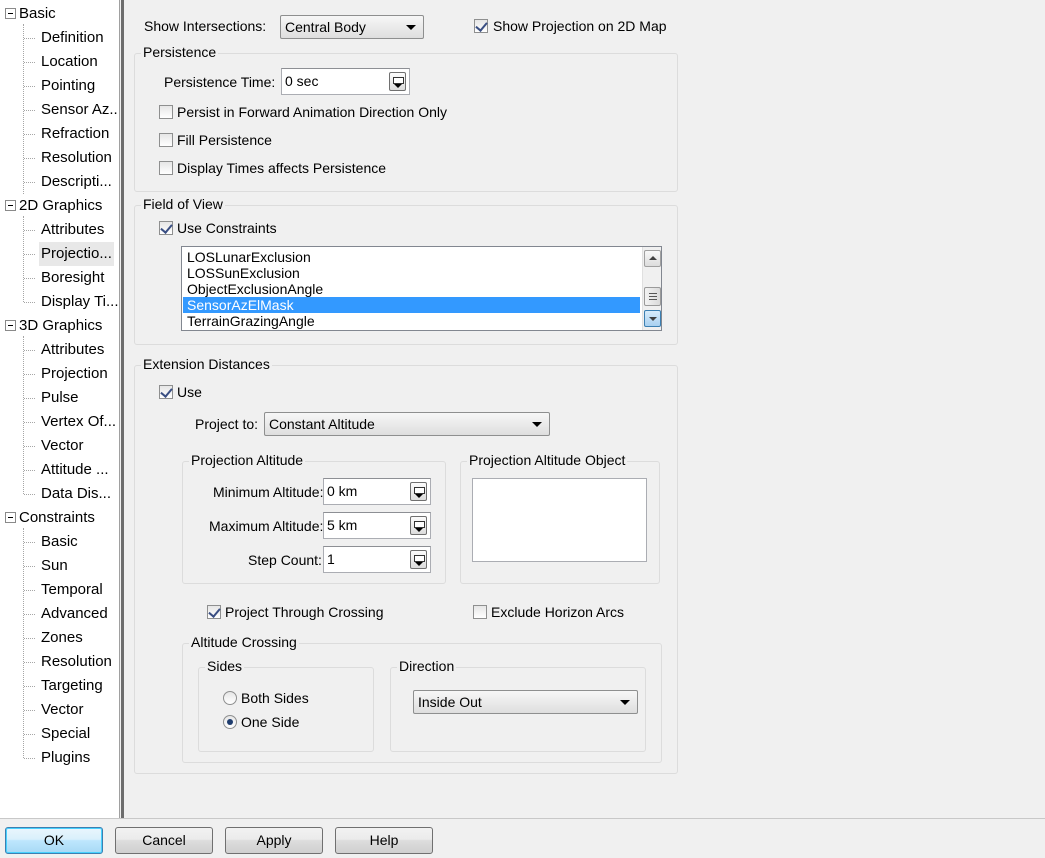  What do you see at coordinates (62, 446) in the screenshot?
I see `tree-item-3d-vector: Vector` at bounding box center [62, 446].